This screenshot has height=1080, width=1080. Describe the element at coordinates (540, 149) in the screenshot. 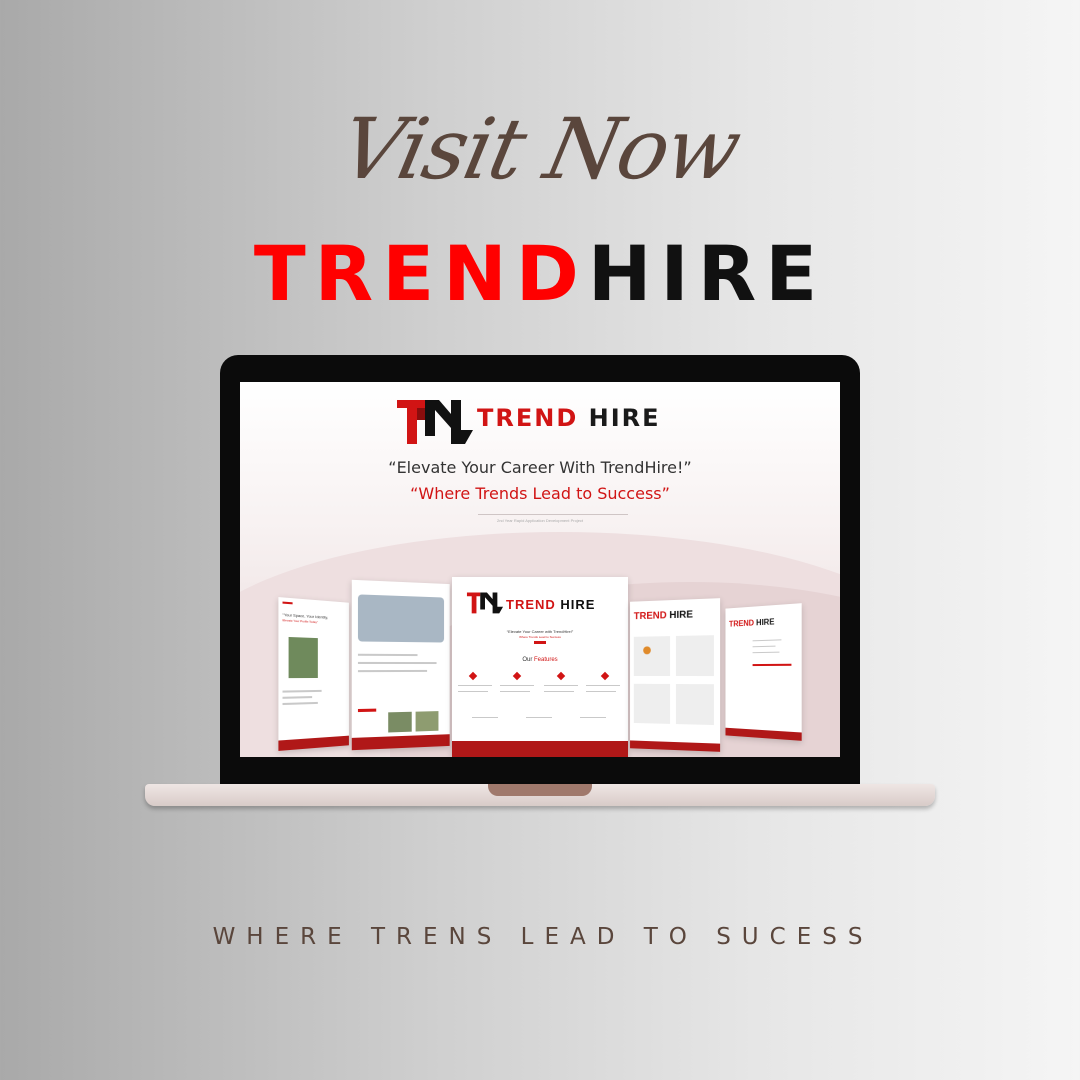

I see `visit-now-heading: Visit Now` at that location.